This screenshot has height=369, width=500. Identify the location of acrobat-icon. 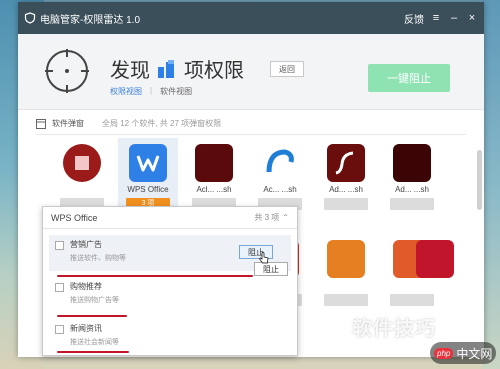
(214, 163).